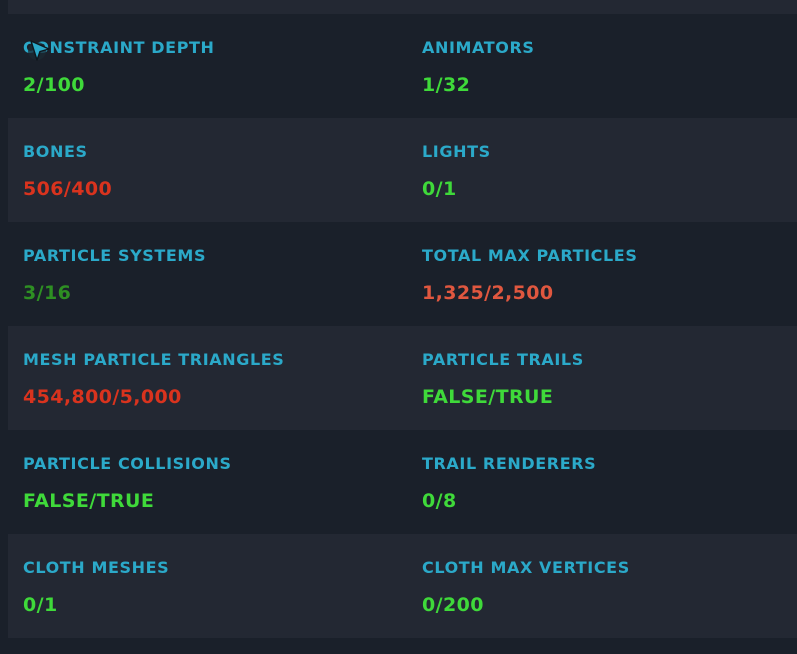 The image size is (797, 654). What do you see at coordinates (453, 605) in the screenshot?
I see `stat-value: 0/200` at bounding box center [453, 605].